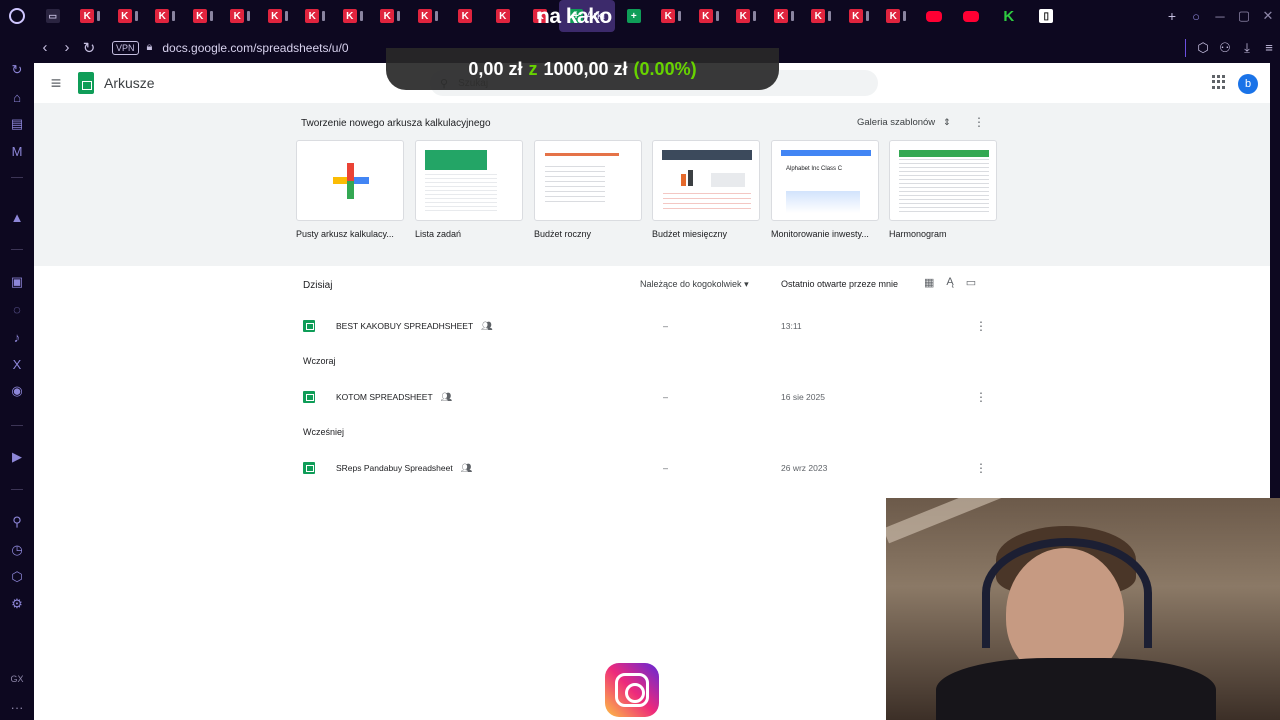 The width and height of the screenshot is (1280, 720). I want to click on template-gallery-label: Galeria szablonów, so click(896, 122).